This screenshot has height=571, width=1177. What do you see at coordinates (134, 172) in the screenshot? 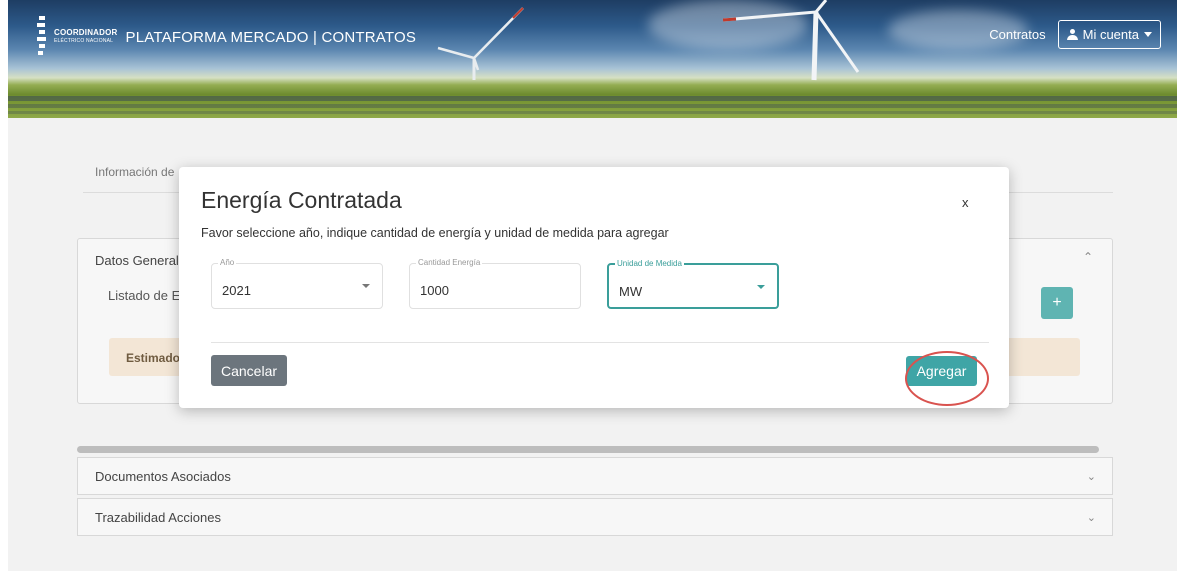
I see `tab-informacion: Información de` at bounding box center [134, 172].